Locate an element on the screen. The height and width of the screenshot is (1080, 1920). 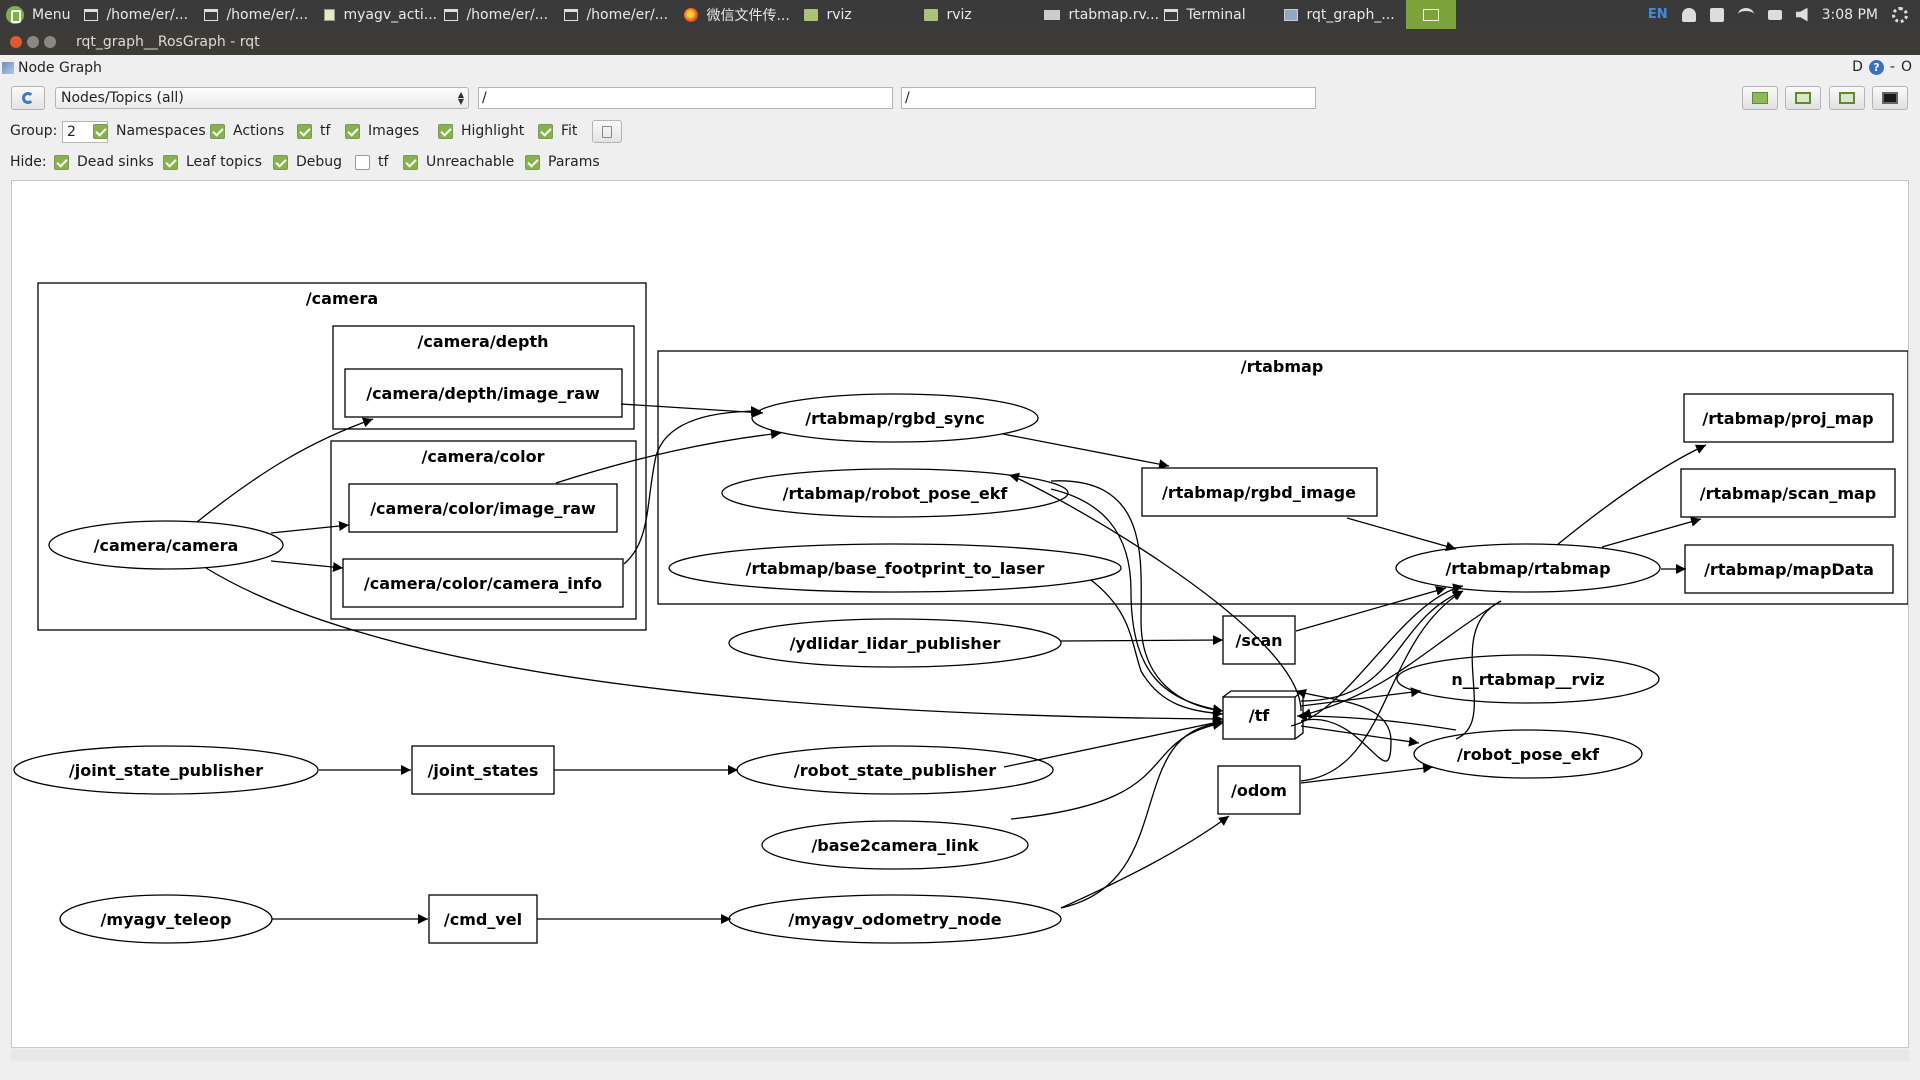
window-maximize-button is located at coordinates (50, 42).